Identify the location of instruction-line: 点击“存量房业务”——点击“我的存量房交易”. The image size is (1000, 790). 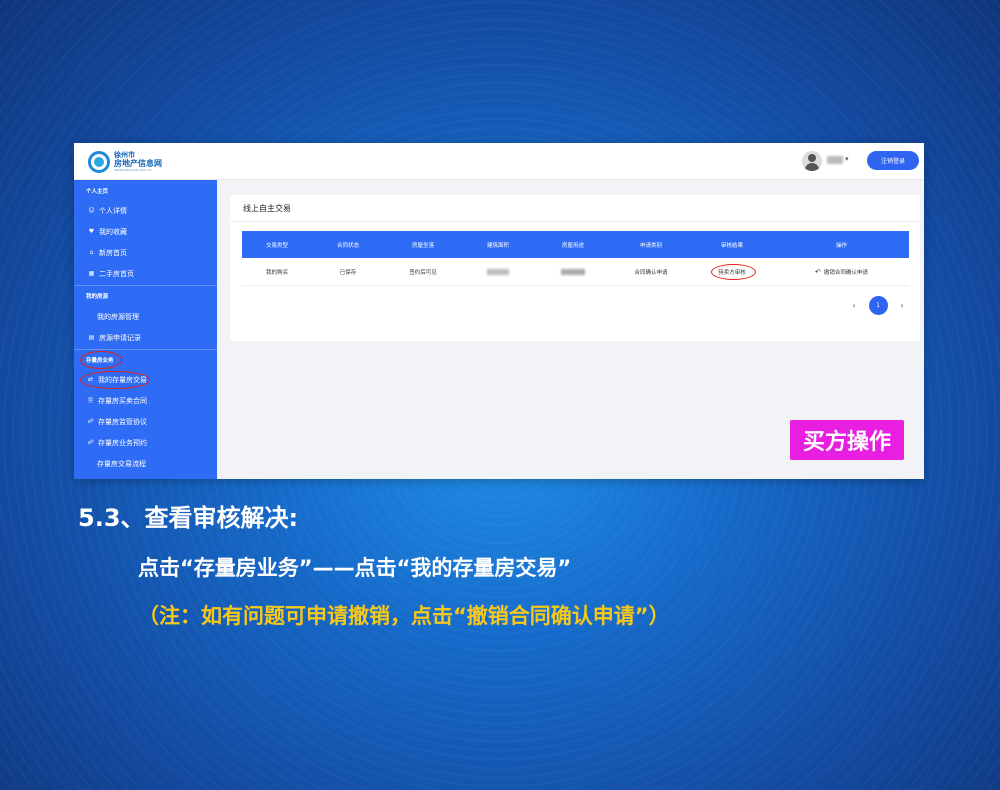
(355, 568).